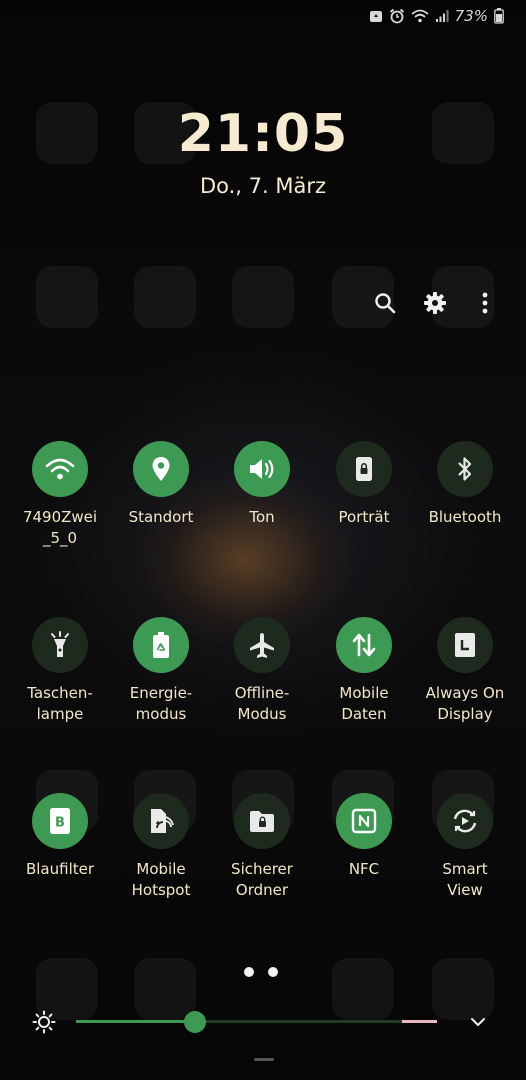 The height and width of the screenshot is (1080, 526). I want to click on always-on-display-toggle, so click(465, 645).